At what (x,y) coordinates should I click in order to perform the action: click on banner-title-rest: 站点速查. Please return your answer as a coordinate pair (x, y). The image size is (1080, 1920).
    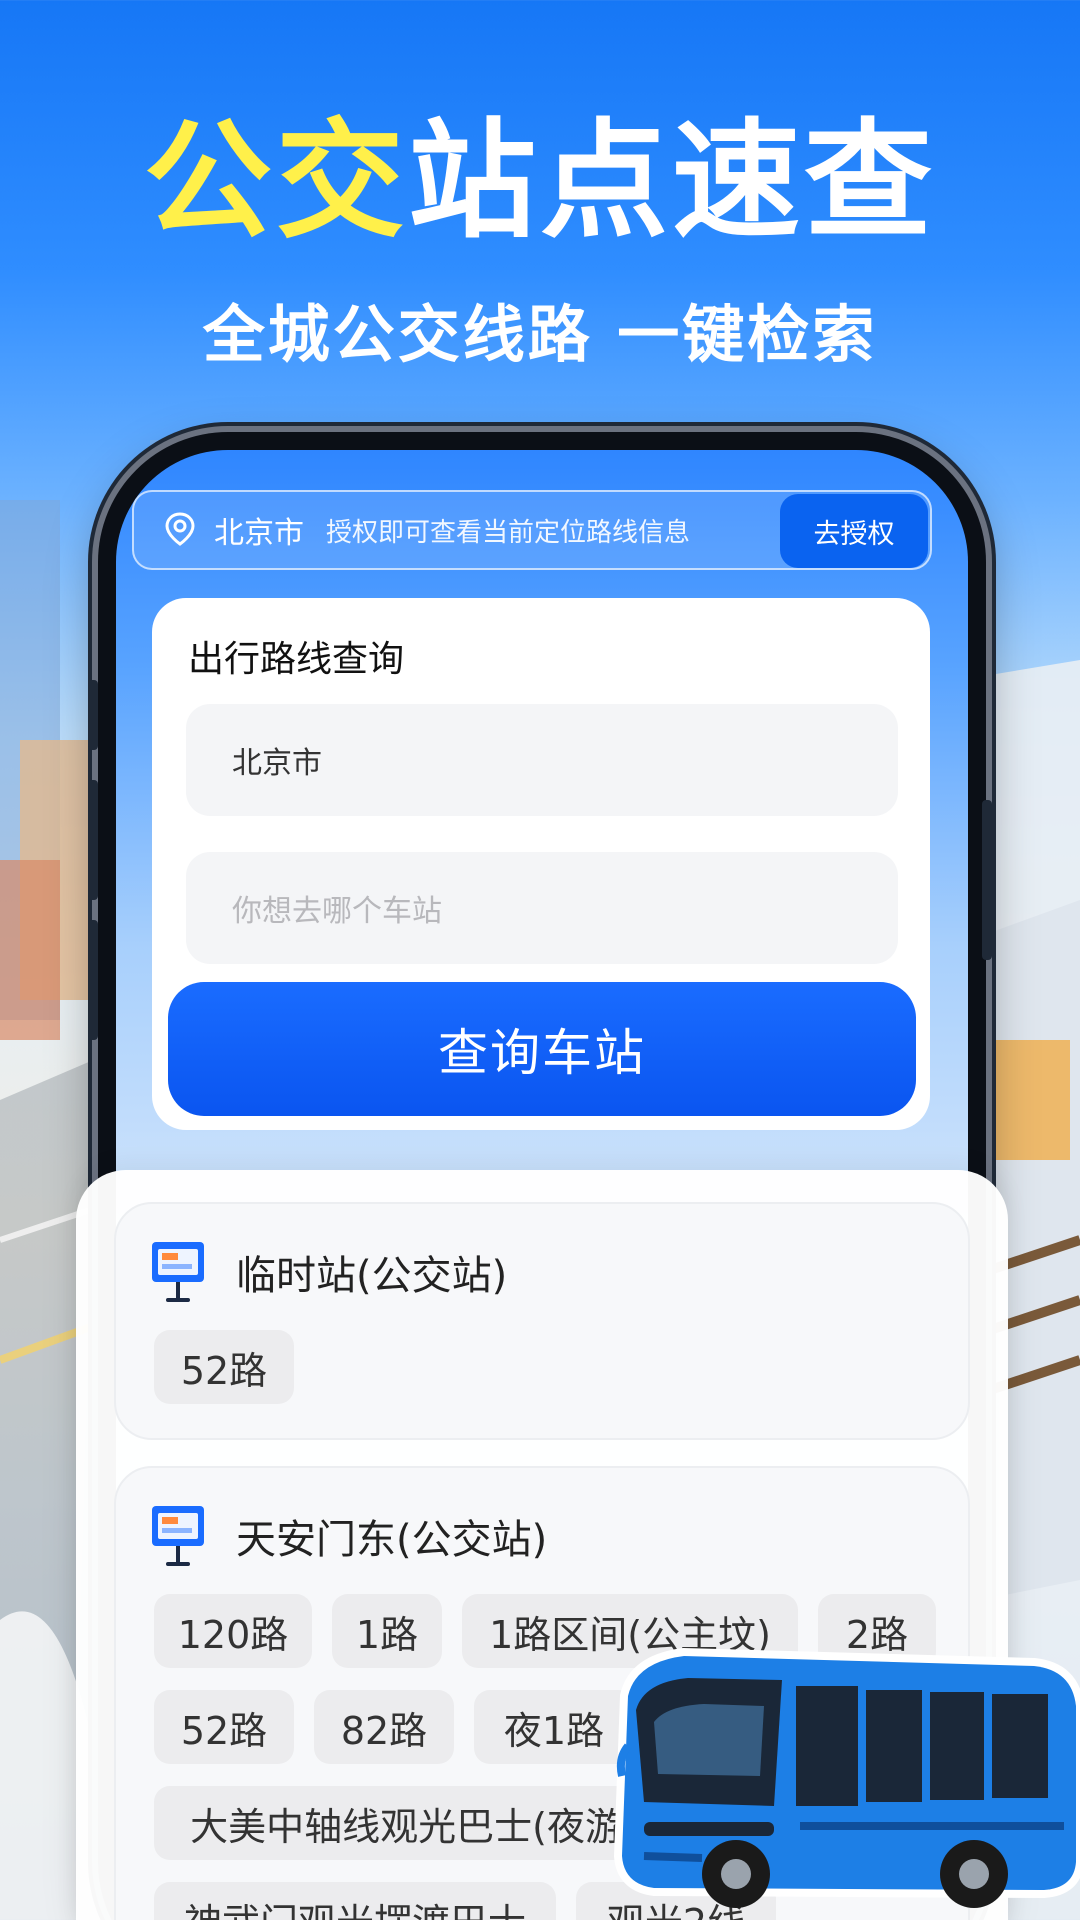
    Looking at the image, I should click on (672, 181).